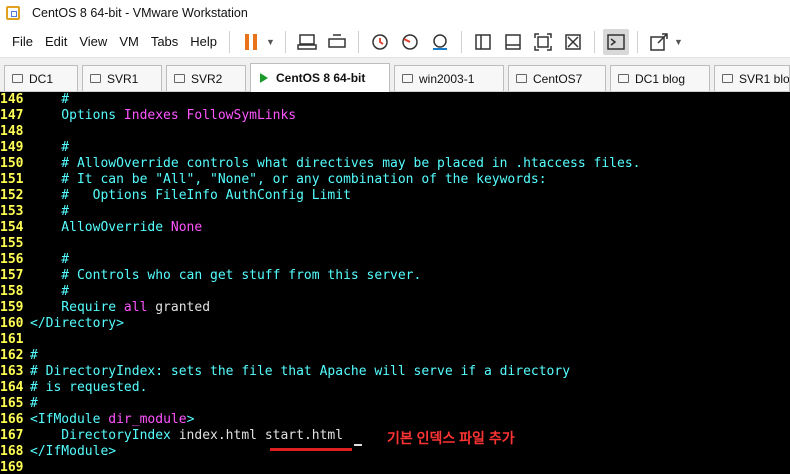  Describe the element at coordinates (93, 41) in the screenshot. I see `menu-view: View` at that location.